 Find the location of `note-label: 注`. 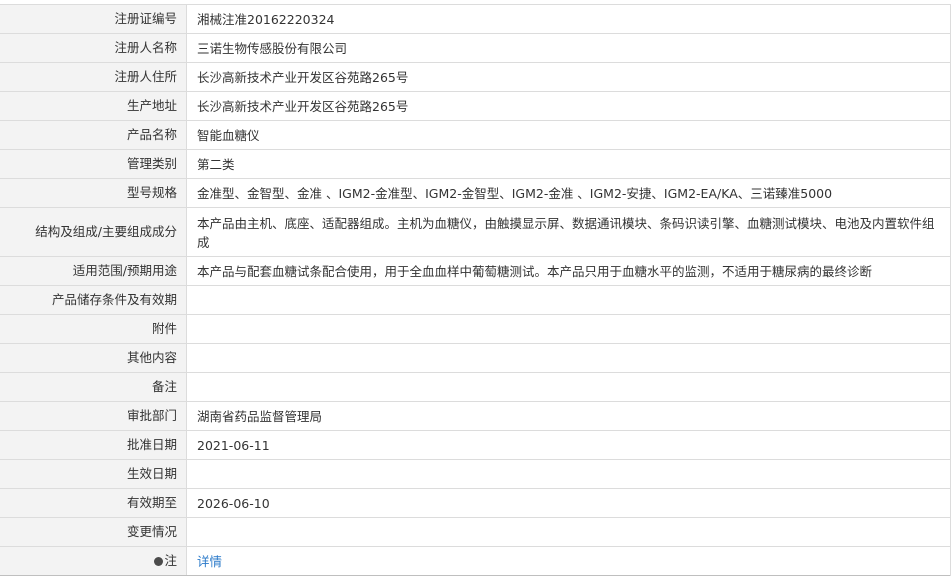

note-label: 注 is located at coordinates (93, 561).